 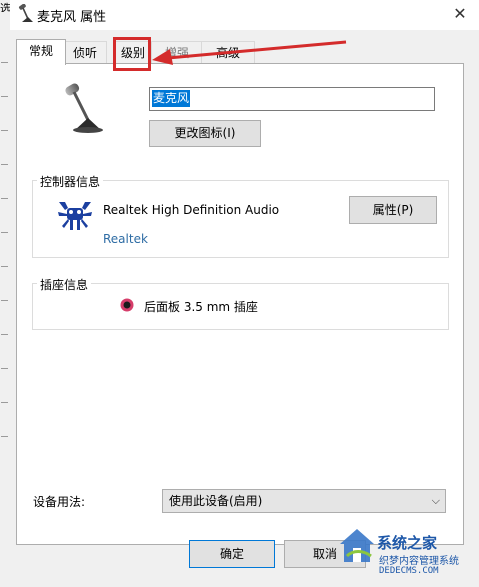 I want to click on watermark-logo-icon, so click(x=357, y=545).